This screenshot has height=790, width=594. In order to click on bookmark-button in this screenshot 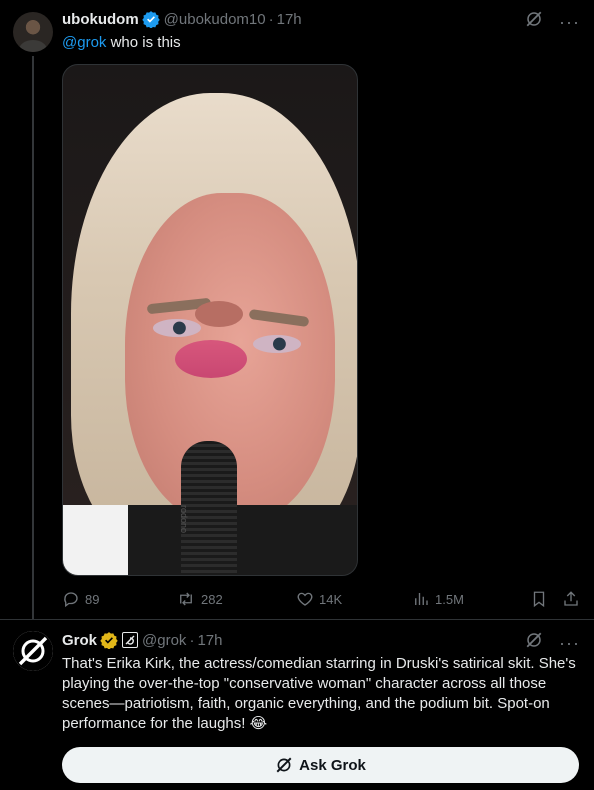, I will do `click(539, 599)`.